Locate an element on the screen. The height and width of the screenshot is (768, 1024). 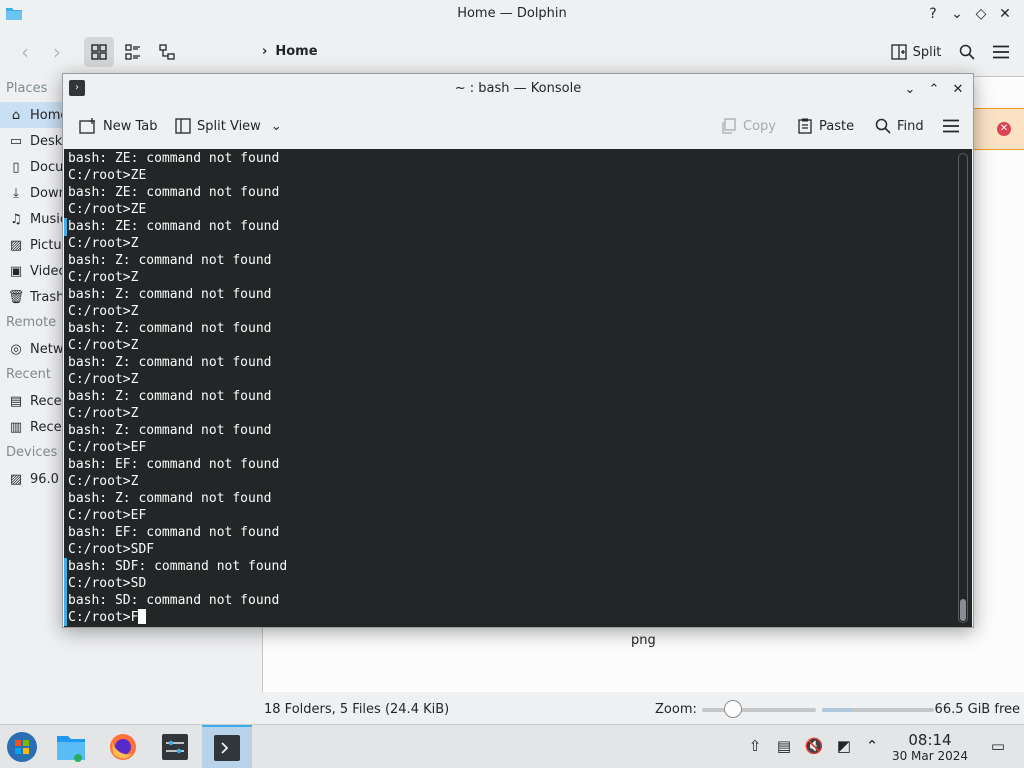
taskbar-settings is located at coordinates (175, 746).